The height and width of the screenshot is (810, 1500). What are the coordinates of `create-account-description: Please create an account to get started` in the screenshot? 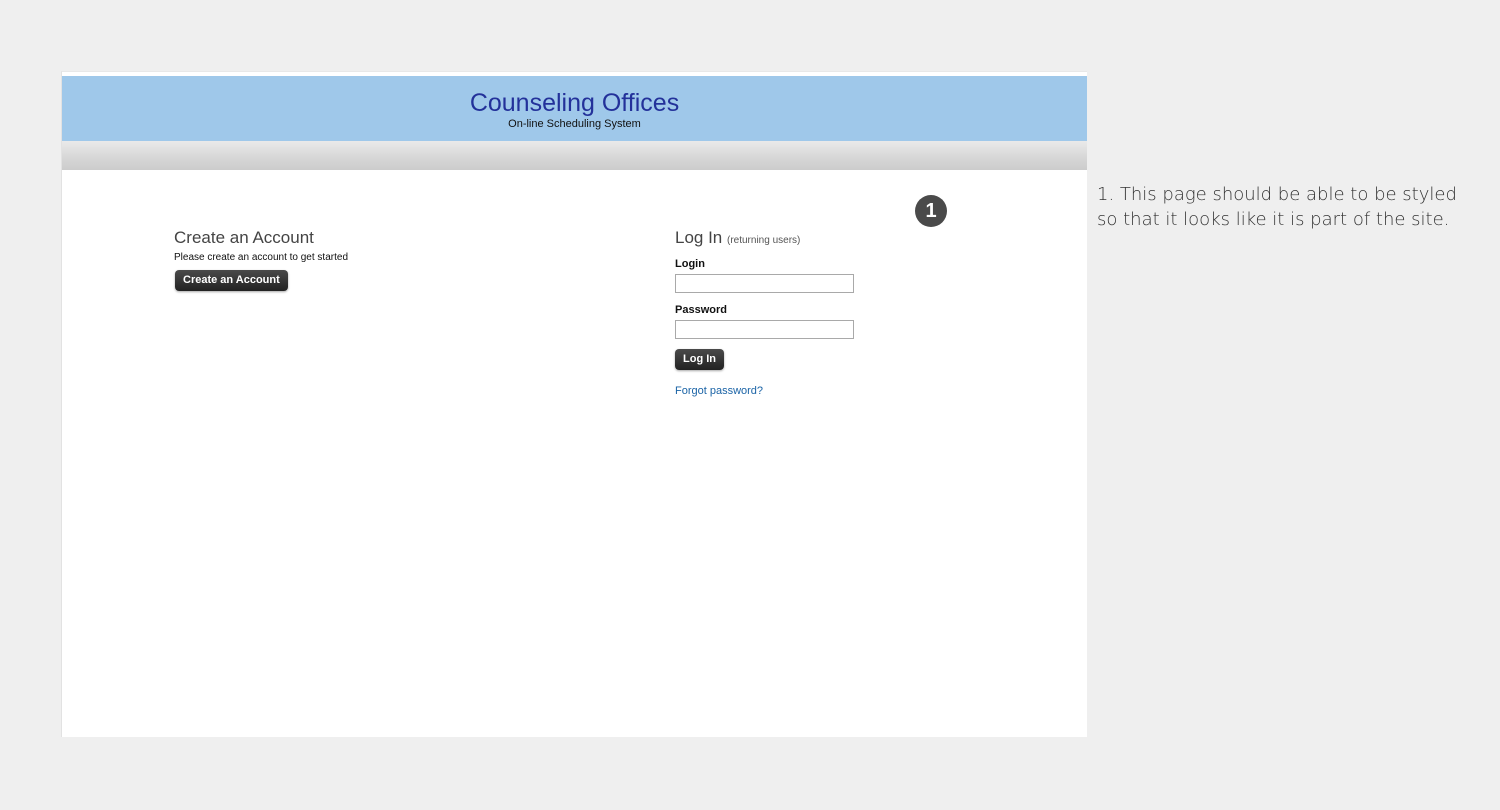 It's located at (261, 257).